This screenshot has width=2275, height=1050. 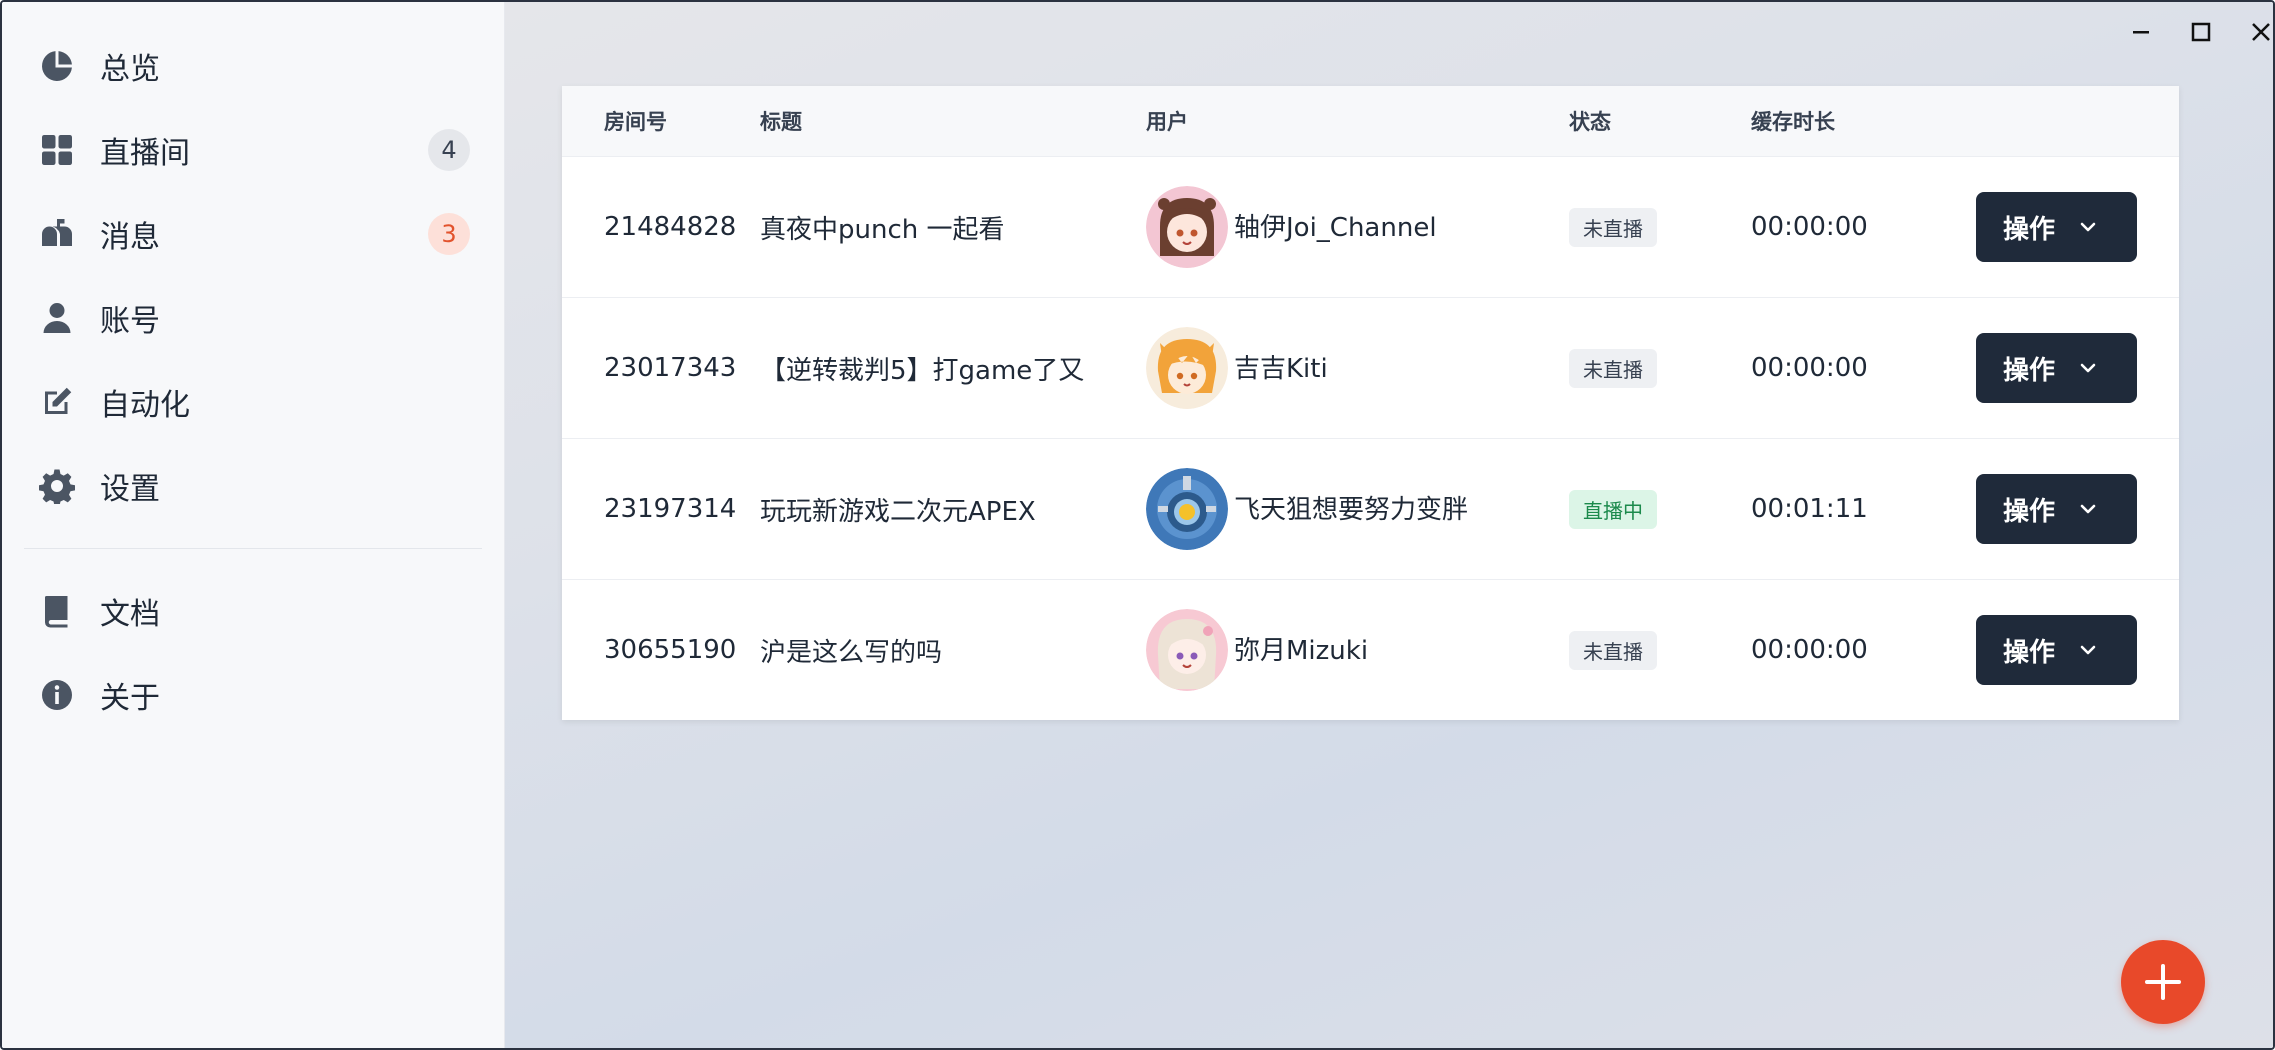 I want to click on user-name: 轴伊Joi_Channel, so click(x=1335, y=225).